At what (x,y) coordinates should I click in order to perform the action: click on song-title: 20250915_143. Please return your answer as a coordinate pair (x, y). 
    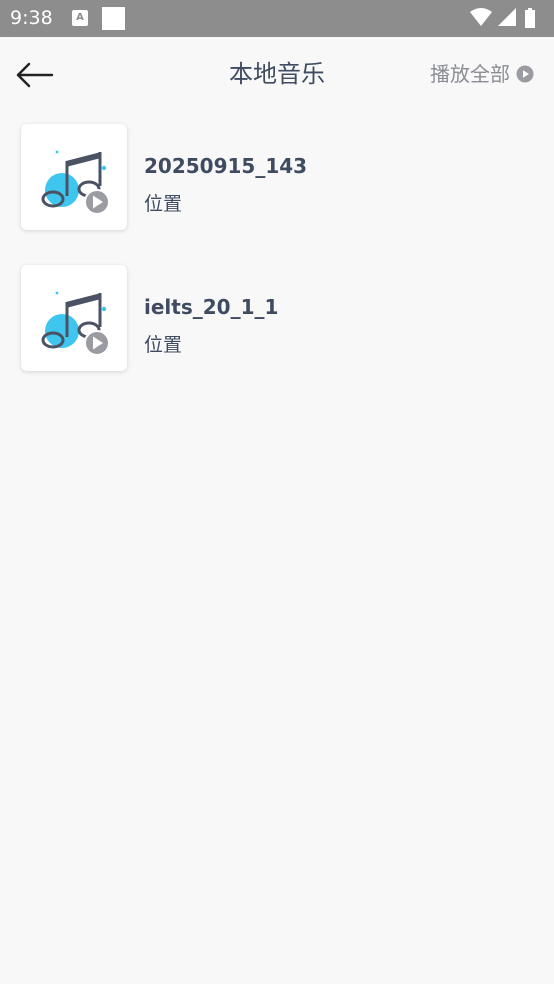
    Looking at the image, I should click on (226, 166).